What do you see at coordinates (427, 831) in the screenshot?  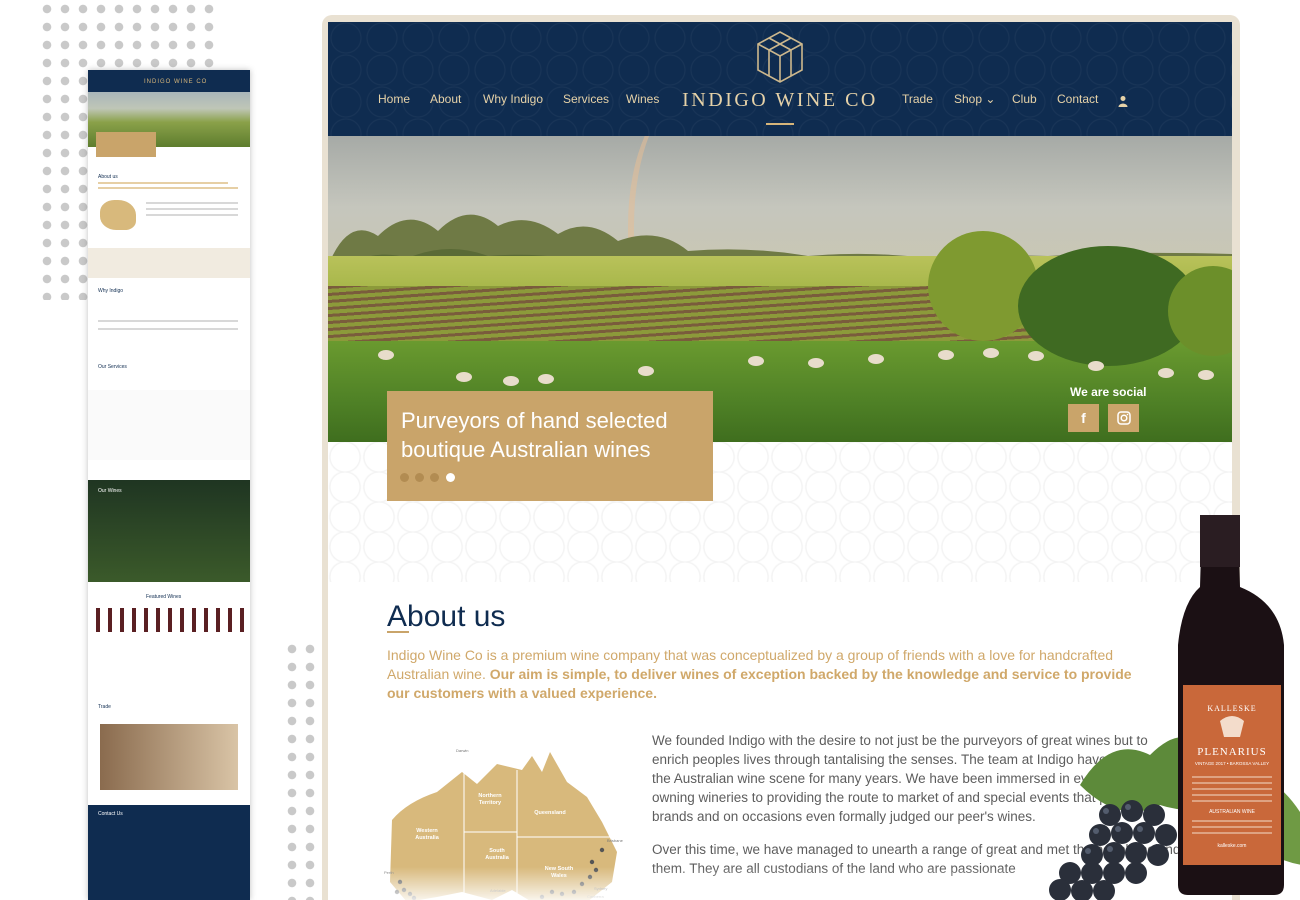 I see `map-label-wa: Western` at bounding box center [427, 831].